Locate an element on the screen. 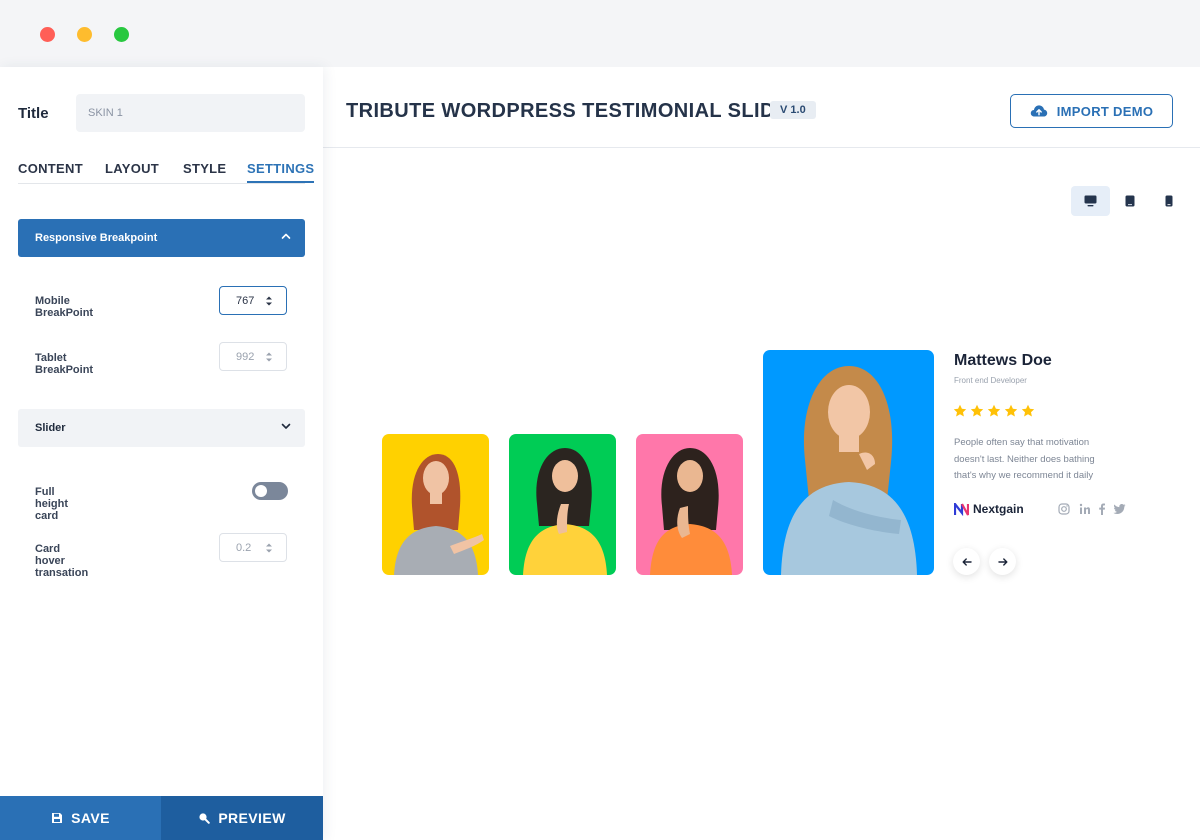 This screenshot has width=1200, height=840. mobile-icon is located at coordinates (1168, 201).